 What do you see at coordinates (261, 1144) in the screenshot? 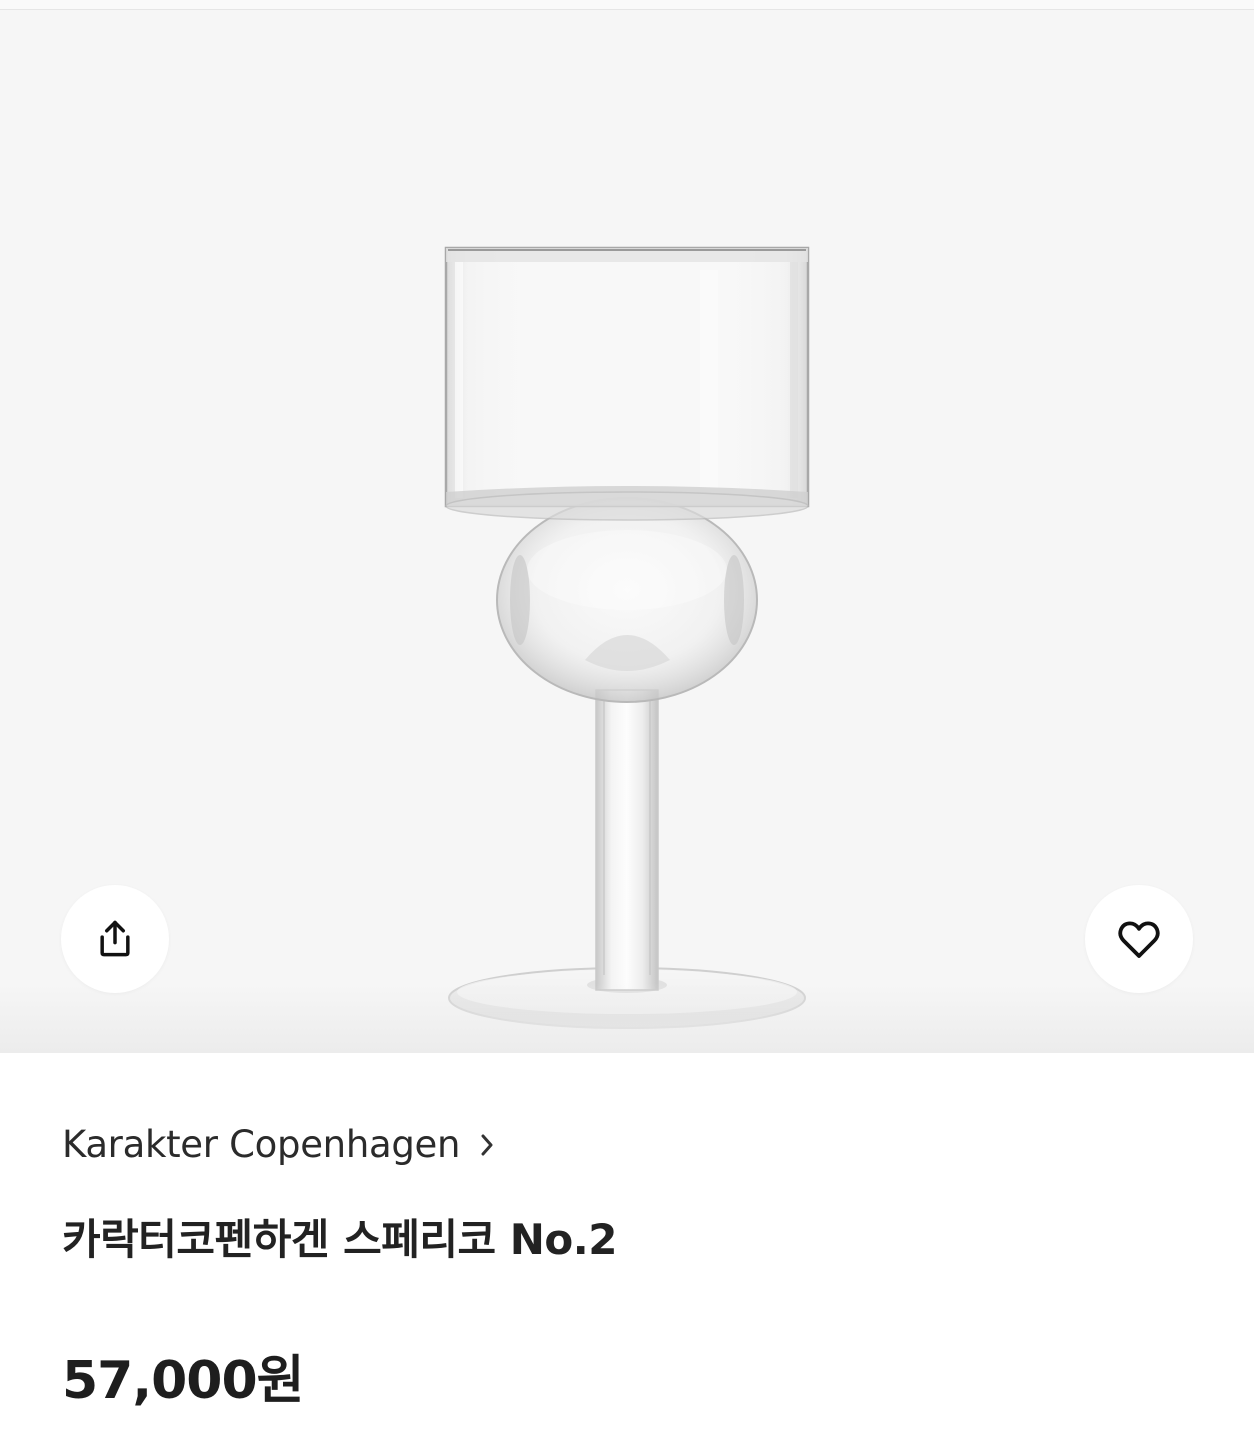
I see `brand-name: Karakter Copenhagen` at bounding box center [261, 1144].